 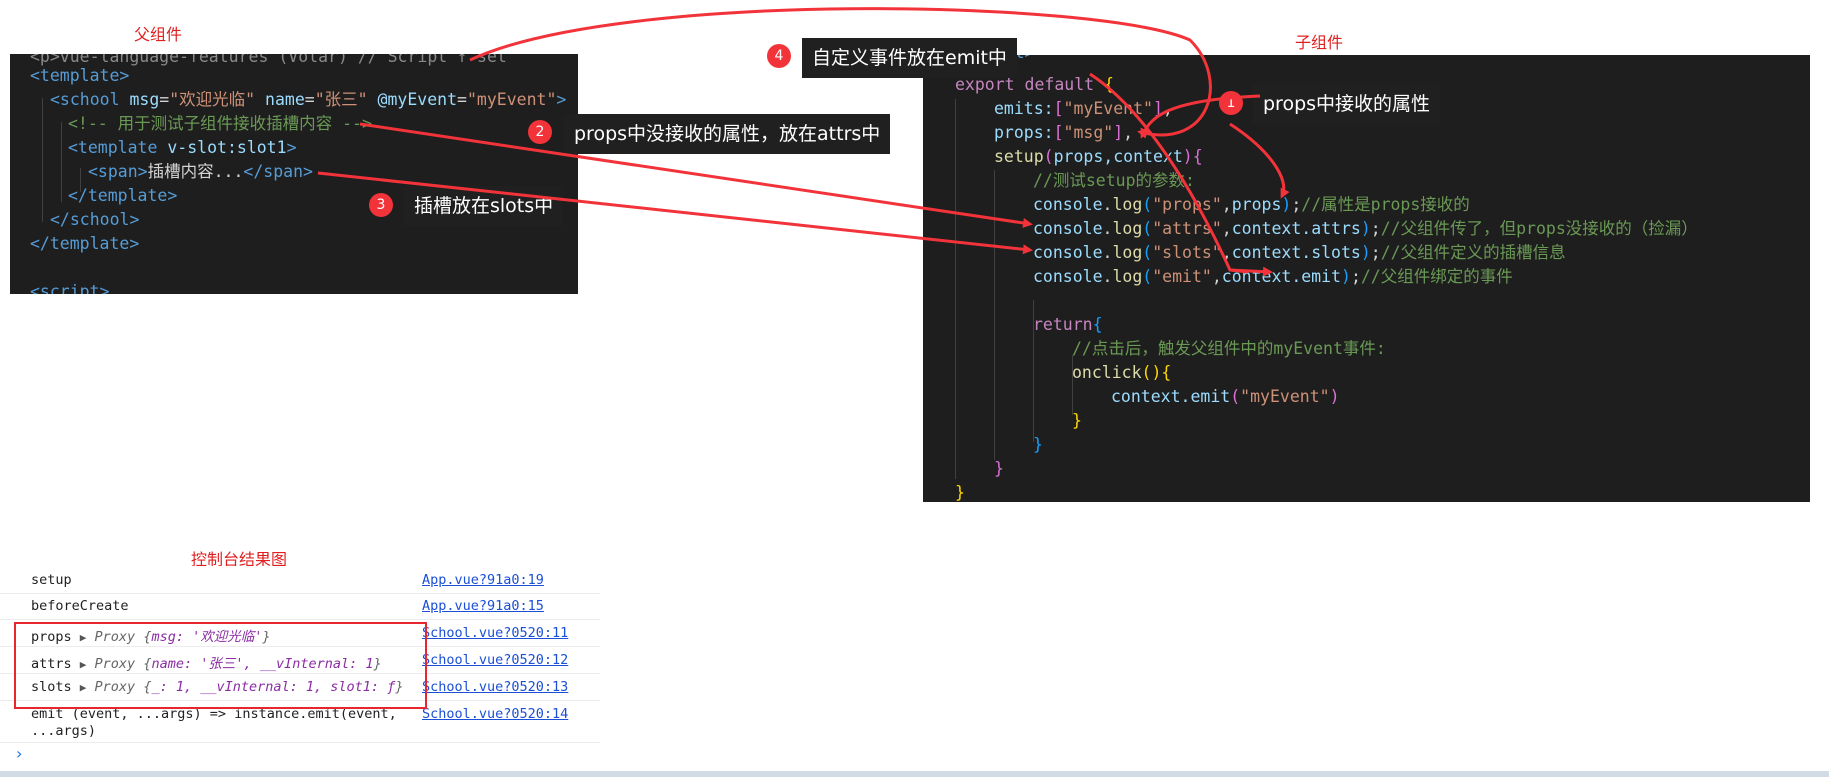 What do you see at coordinates (1083, 108) in the screenshot?
I see `code-line: emits:["myEvent"],` at bounding box center [1083, 108].